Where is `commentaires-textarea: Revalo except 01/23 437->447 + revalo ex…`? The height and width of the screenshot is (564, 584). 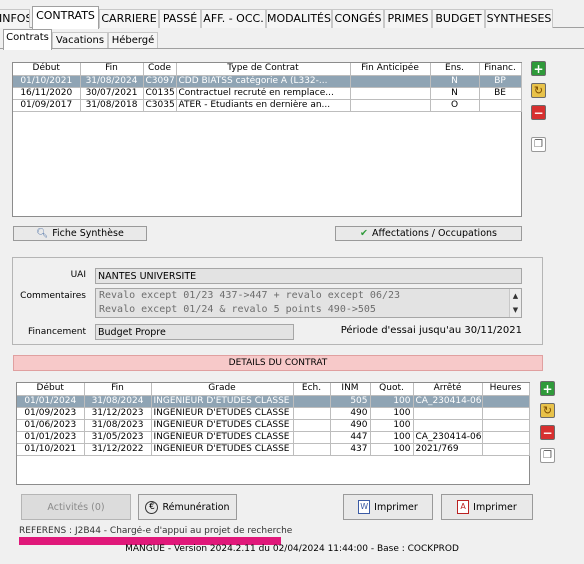
commentaires-textarea: Revalo except 01/23 437->447 + revalo ex… is located at coordinates (308, 303).